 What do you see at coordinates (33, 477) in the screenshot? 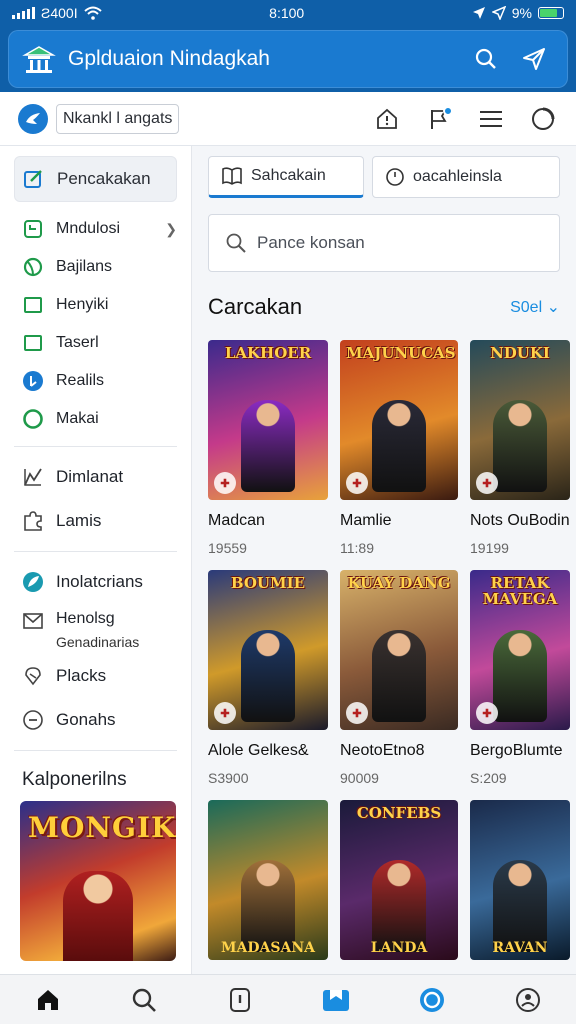
I see `chart-icon` at bounding box center [33, 477].